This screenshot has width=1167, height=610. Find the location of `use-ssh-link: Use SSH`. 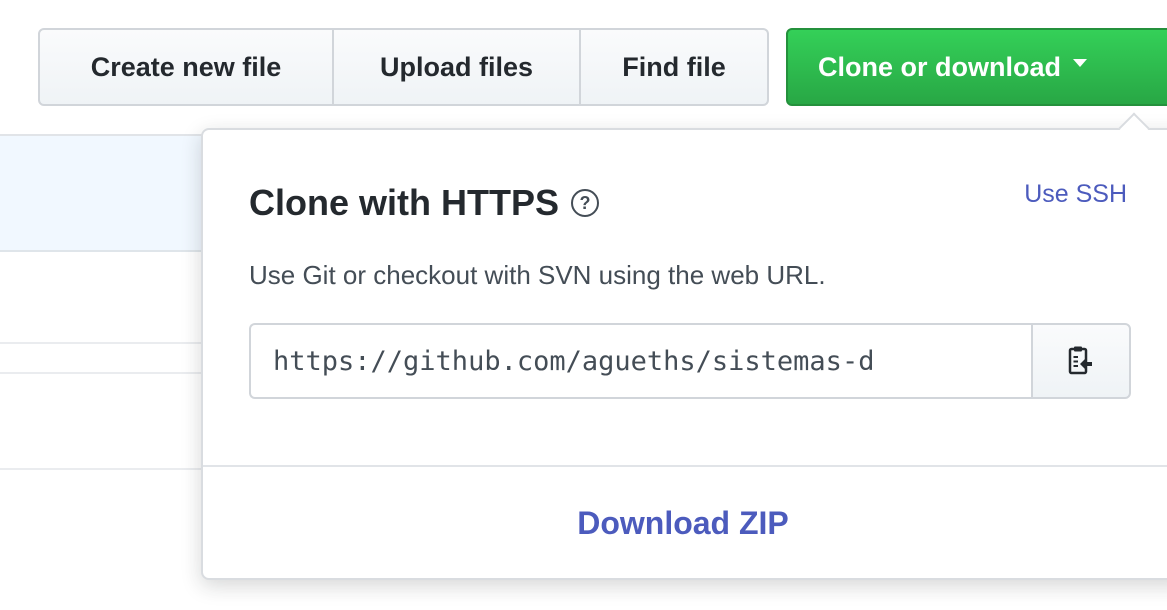

use-ssh-link: Use SSH is located at coordinates (1075, 194).